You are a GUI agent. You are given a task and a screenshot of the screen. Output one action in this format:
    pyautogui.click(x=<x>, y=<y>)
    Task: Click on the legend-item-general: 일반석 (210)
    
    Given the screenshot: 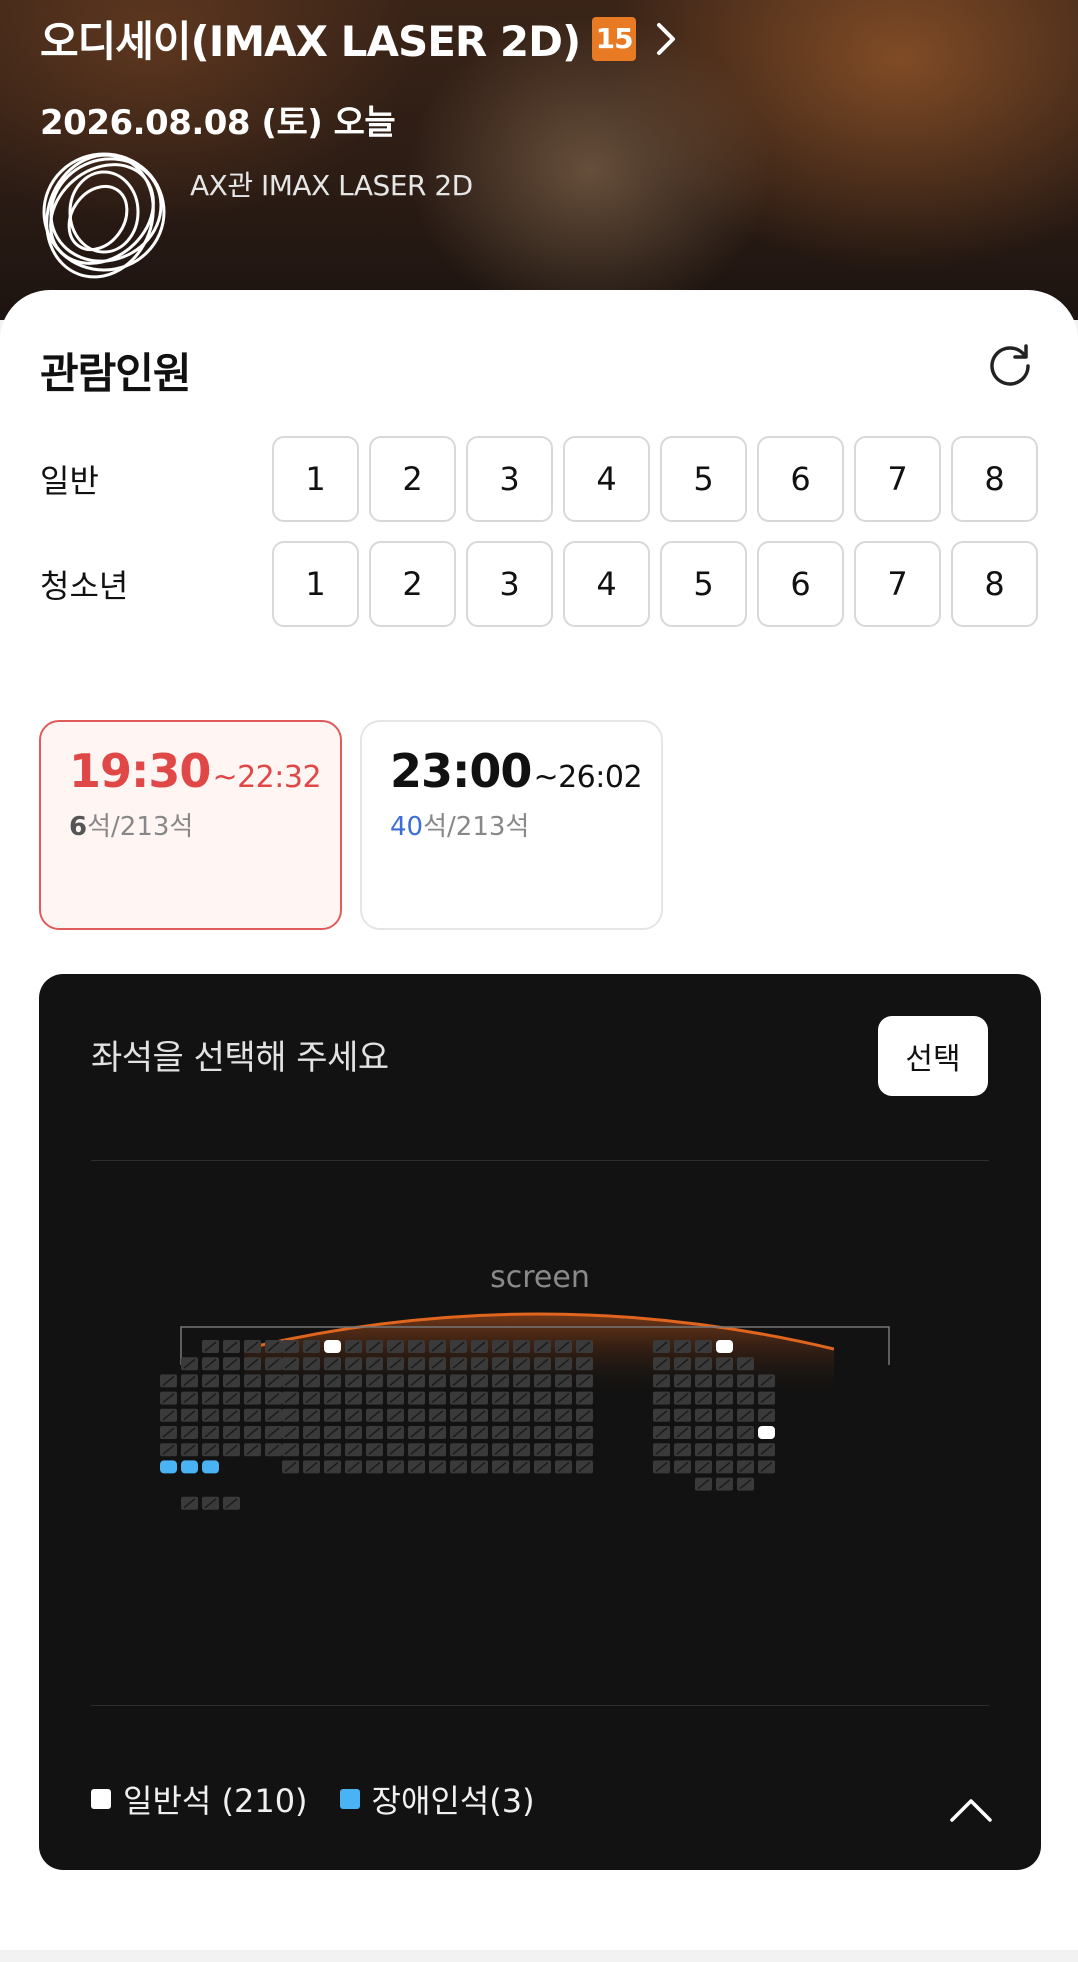 What is the action you would take?
    pyautogui.click(x=199, y=1799)
    